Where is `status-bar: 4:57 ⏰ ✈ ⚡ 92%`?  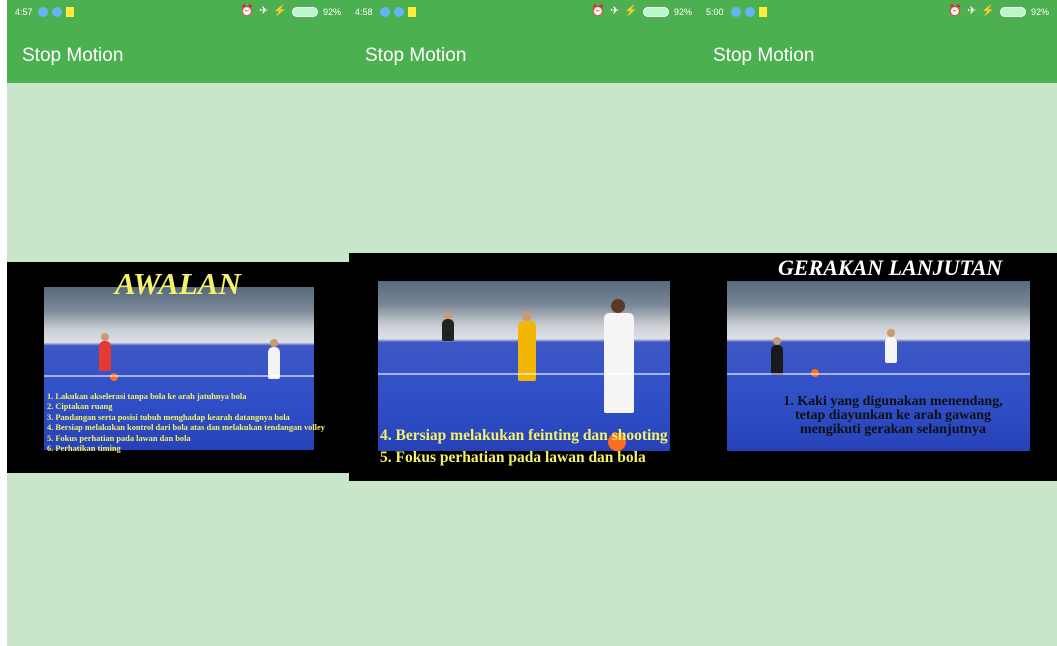
status-bar: 4:57 ⏰ ✈ ⚡ 92% is located at coordinates (178, 12).